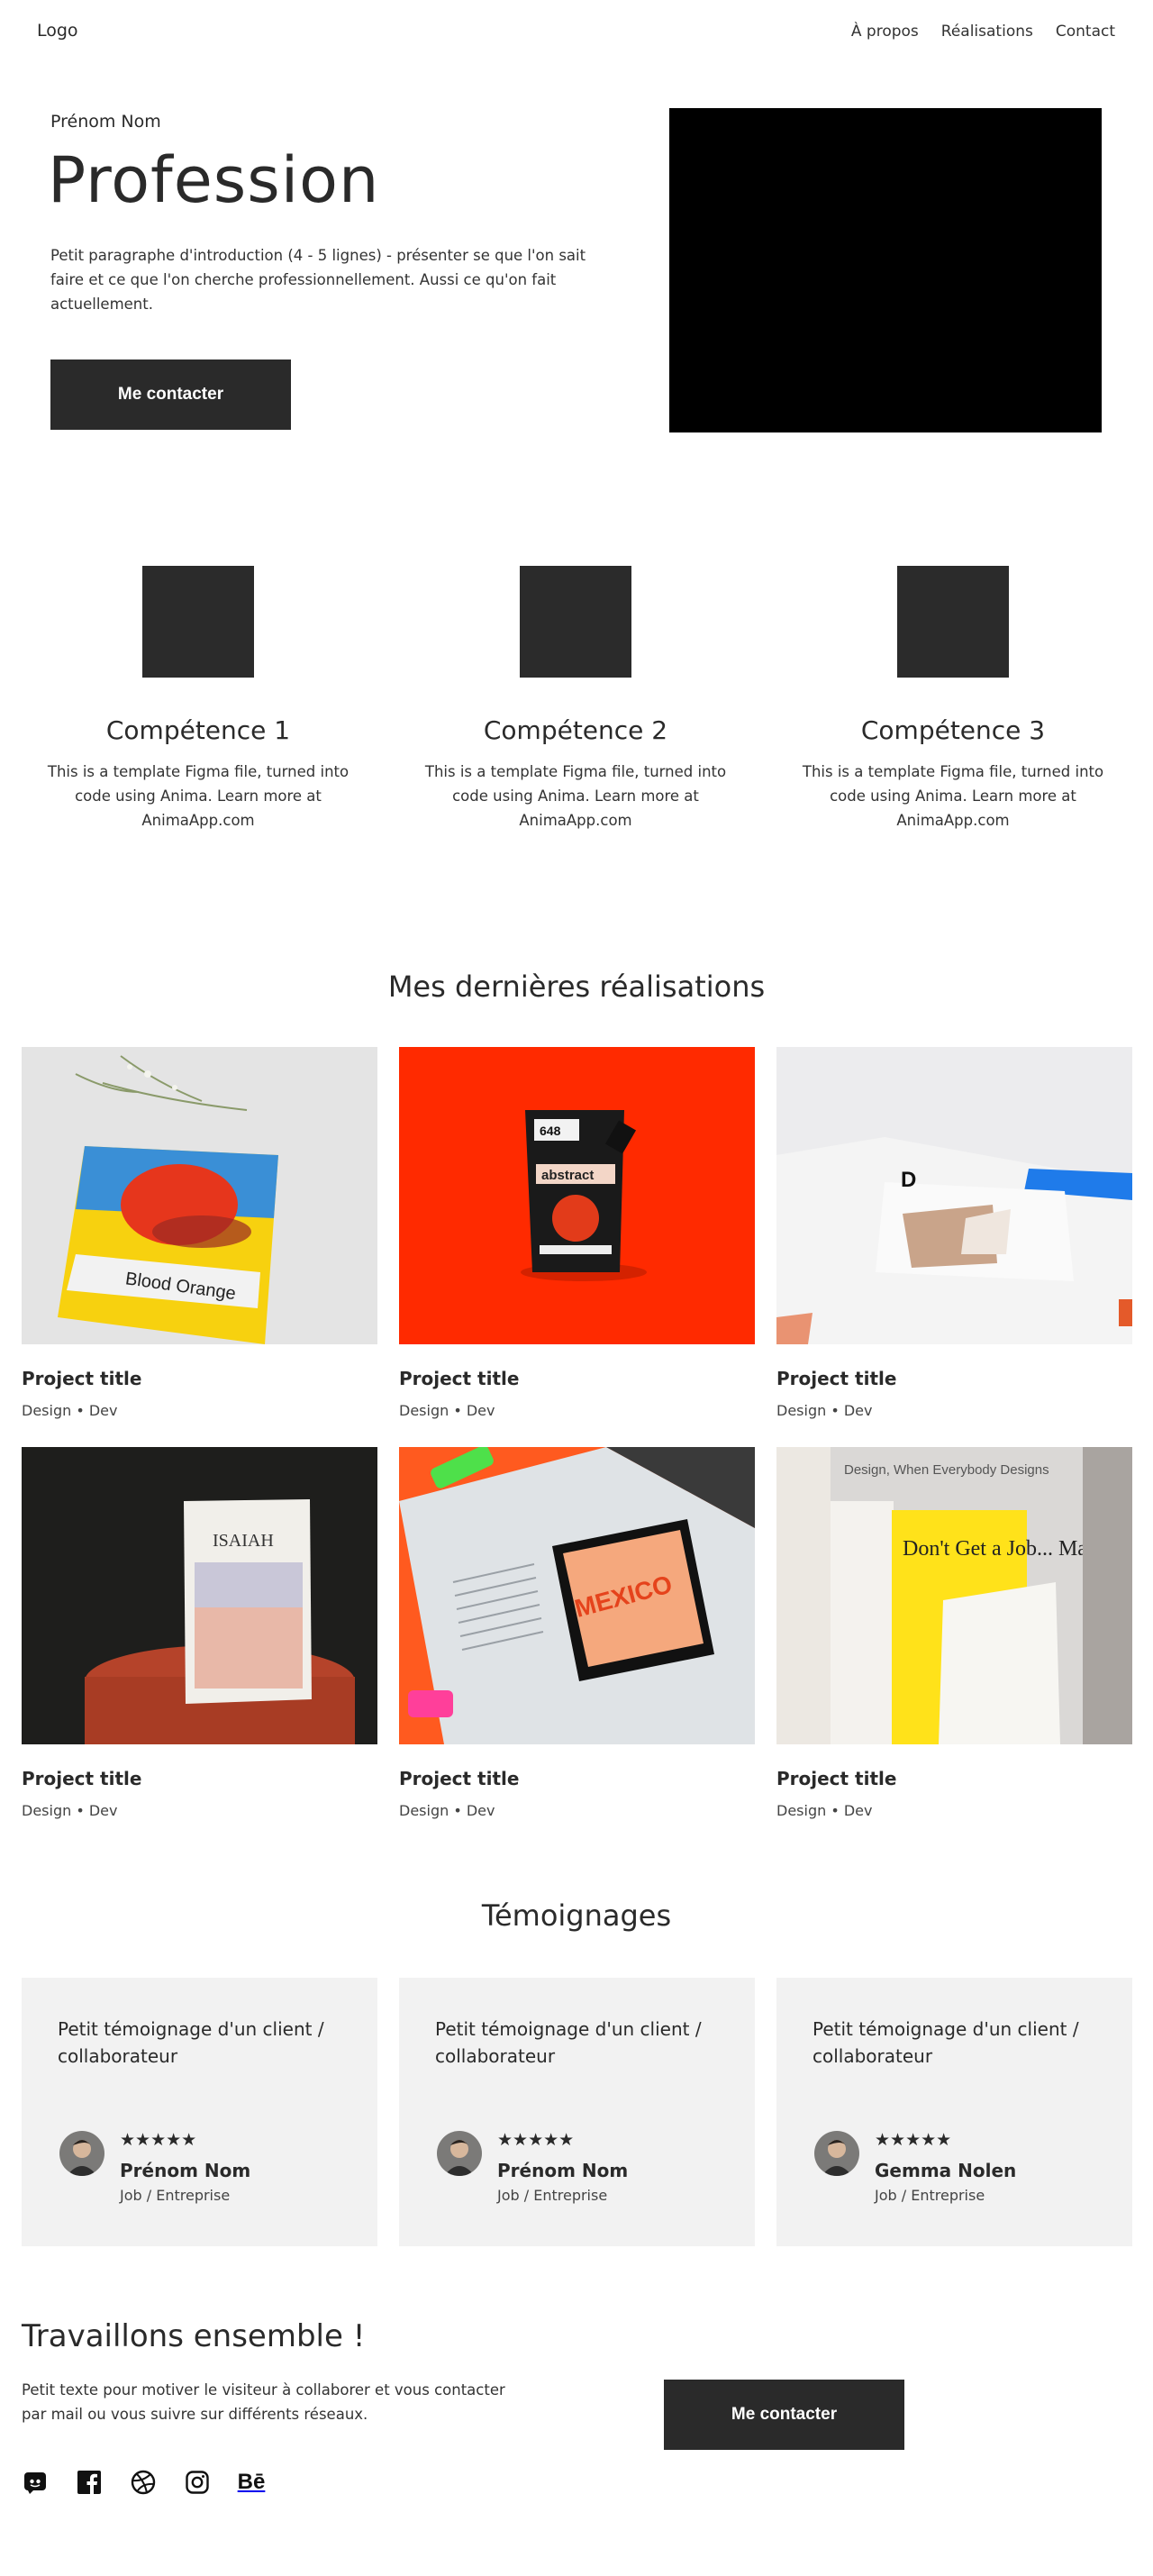 Image resolution: width=1153 pixels, height=2576 pixels. Describe the element at coordinates (105, 122) in the screenshot. I see `hero-name: Prénom Nom` at that location.